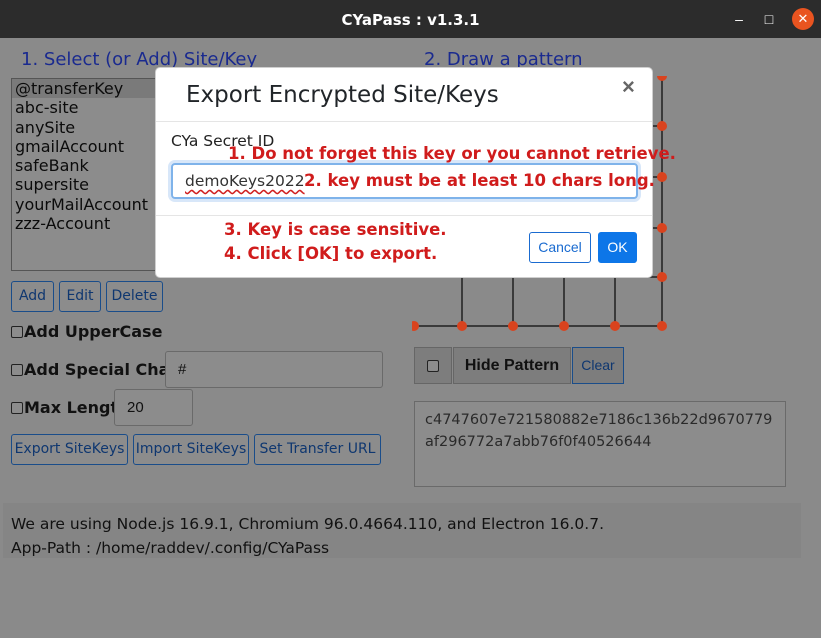  What do you see at coordinates (335, 229) in the screenshot?
I see `instruction-note-3: 3. Key is case sensitive.` at bounding box center [335, 229].